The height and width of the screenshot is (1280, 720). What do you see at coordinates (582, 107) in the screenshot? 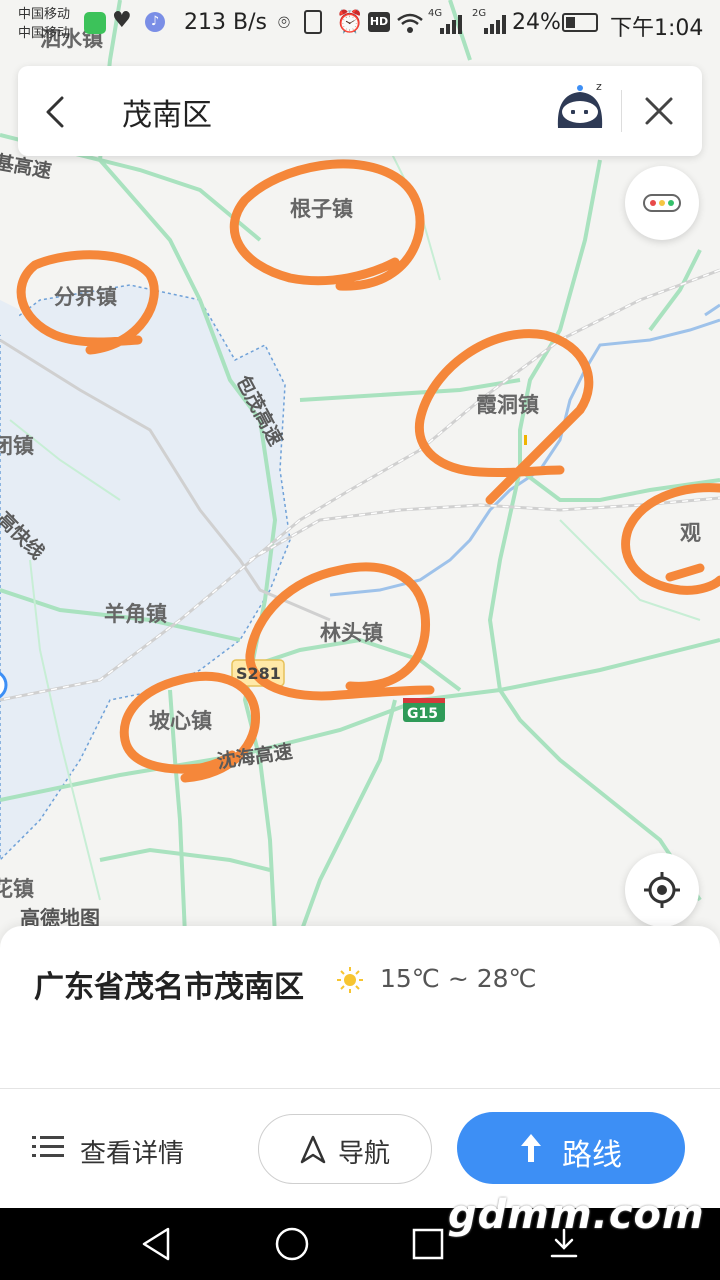
I see `voice-assistant-icon: z` at bounding box center [582, 107].